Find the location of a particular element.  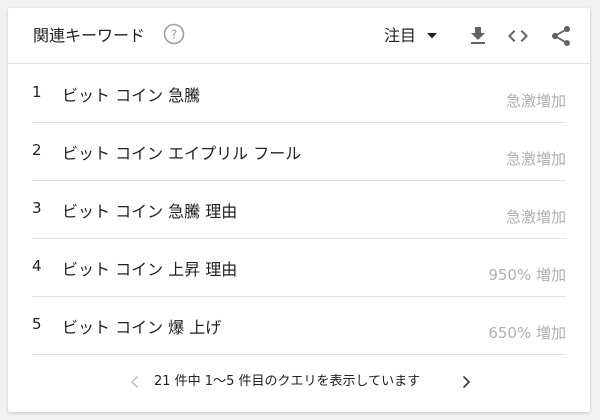

row-value: 950% 増加 is located at coordinates (527, 275).